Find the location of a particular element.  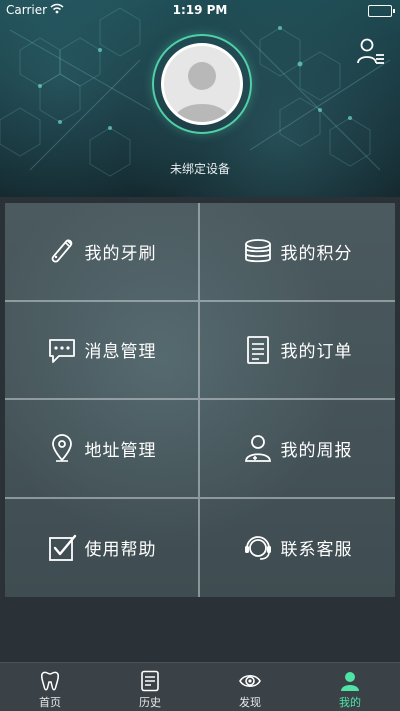

menu-item-toothbrush: 我的牙刷 is located at coordinates (102, 252).